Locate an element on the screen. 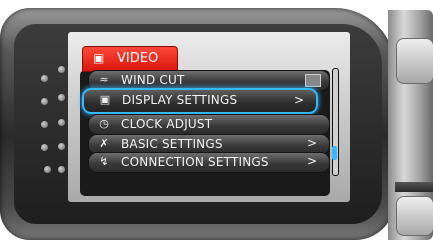 This screenshot has width=433, height=240. tools-icon: ✗ is located at coordinates (104, 143).